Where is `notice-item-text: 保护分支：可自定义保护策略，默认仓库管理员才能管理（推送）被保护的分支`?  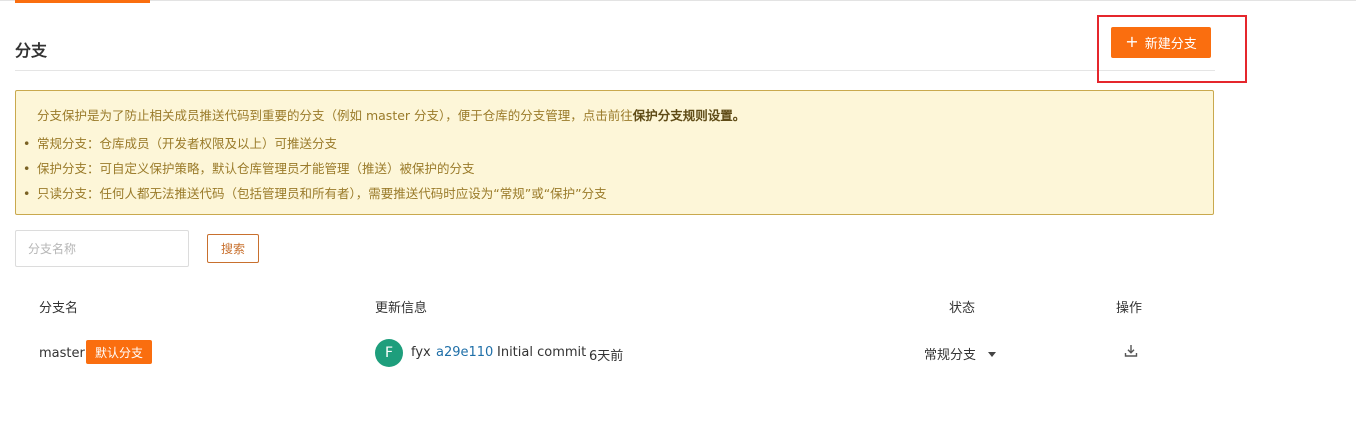 notice-item-text: 保护分支：可自定义保护策略，默认仓库管理员才能管理（推送）被保护的分支 is located at coordinates (256, 168).